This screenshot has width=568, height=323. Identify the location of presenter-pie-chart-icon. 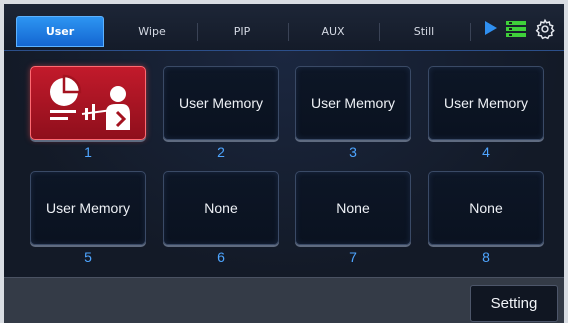
(88, 103).